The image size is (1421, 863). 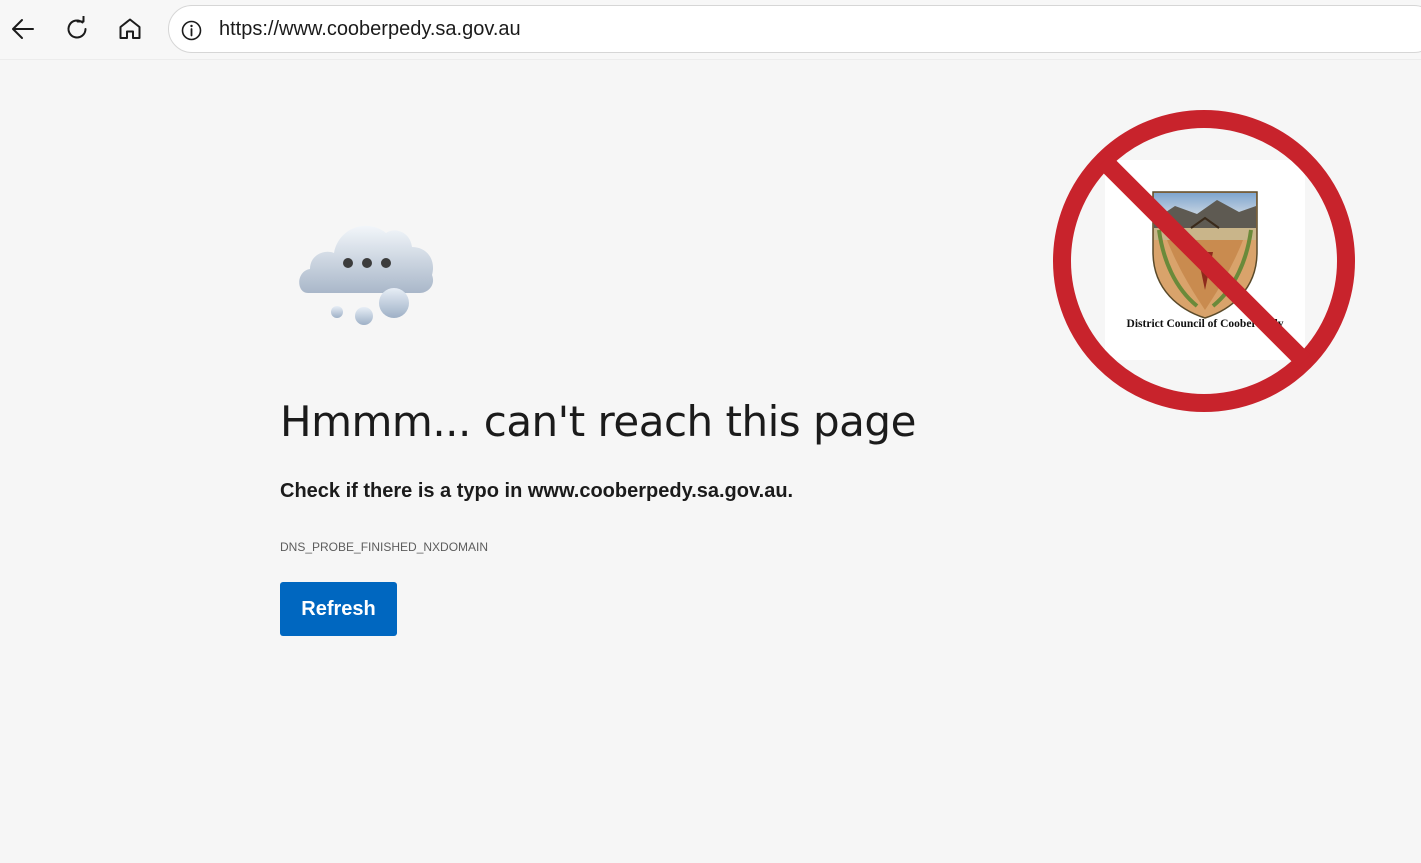 I want to click on back-arrow-icon, so click(x=23, y=29).